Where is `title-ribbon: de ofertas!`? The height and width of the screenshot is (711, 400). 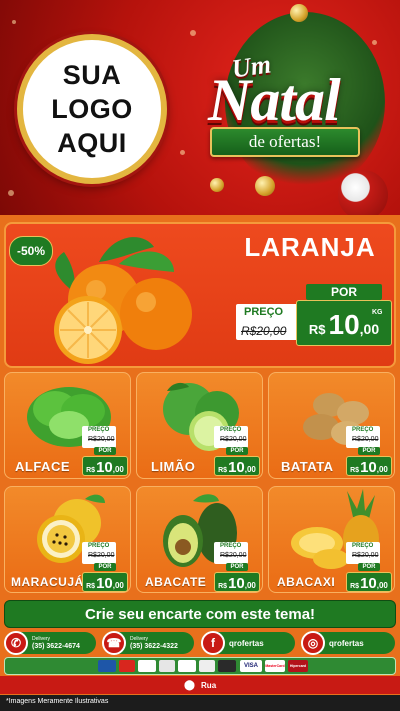 title-ribbon: de ofertas! is located at coordinates (285, 142).